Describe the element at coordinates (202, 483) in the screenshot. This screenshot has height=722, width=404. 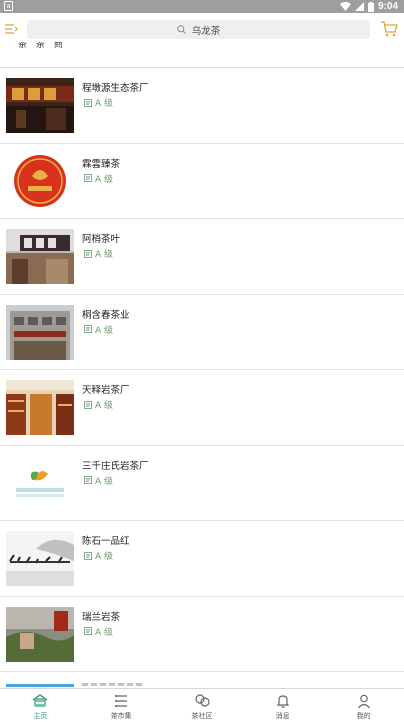
I see `list-item: 三千庄氏岩茶厂 A 级` at that location.